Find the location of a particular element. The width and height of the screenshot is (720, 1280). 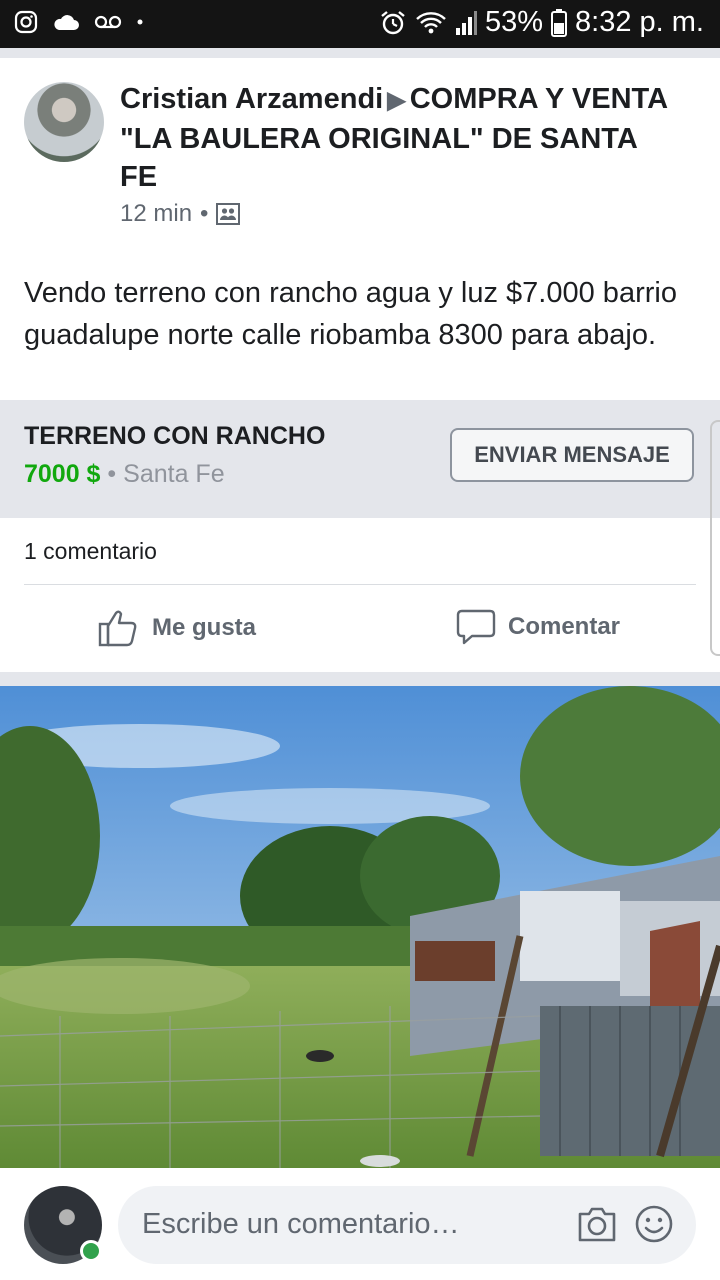

wifi-icon is located at coordinates (431, 22).